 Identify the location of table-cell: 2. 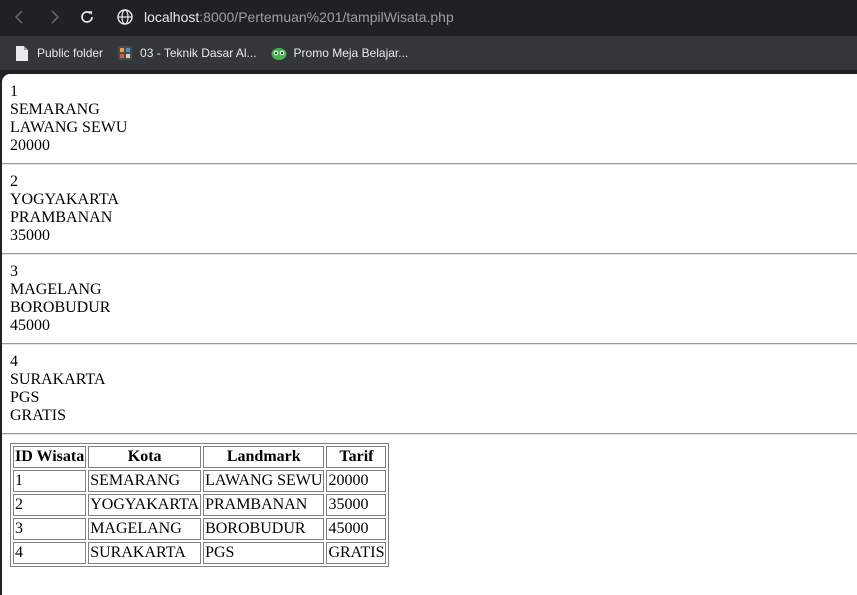
(50, 505).